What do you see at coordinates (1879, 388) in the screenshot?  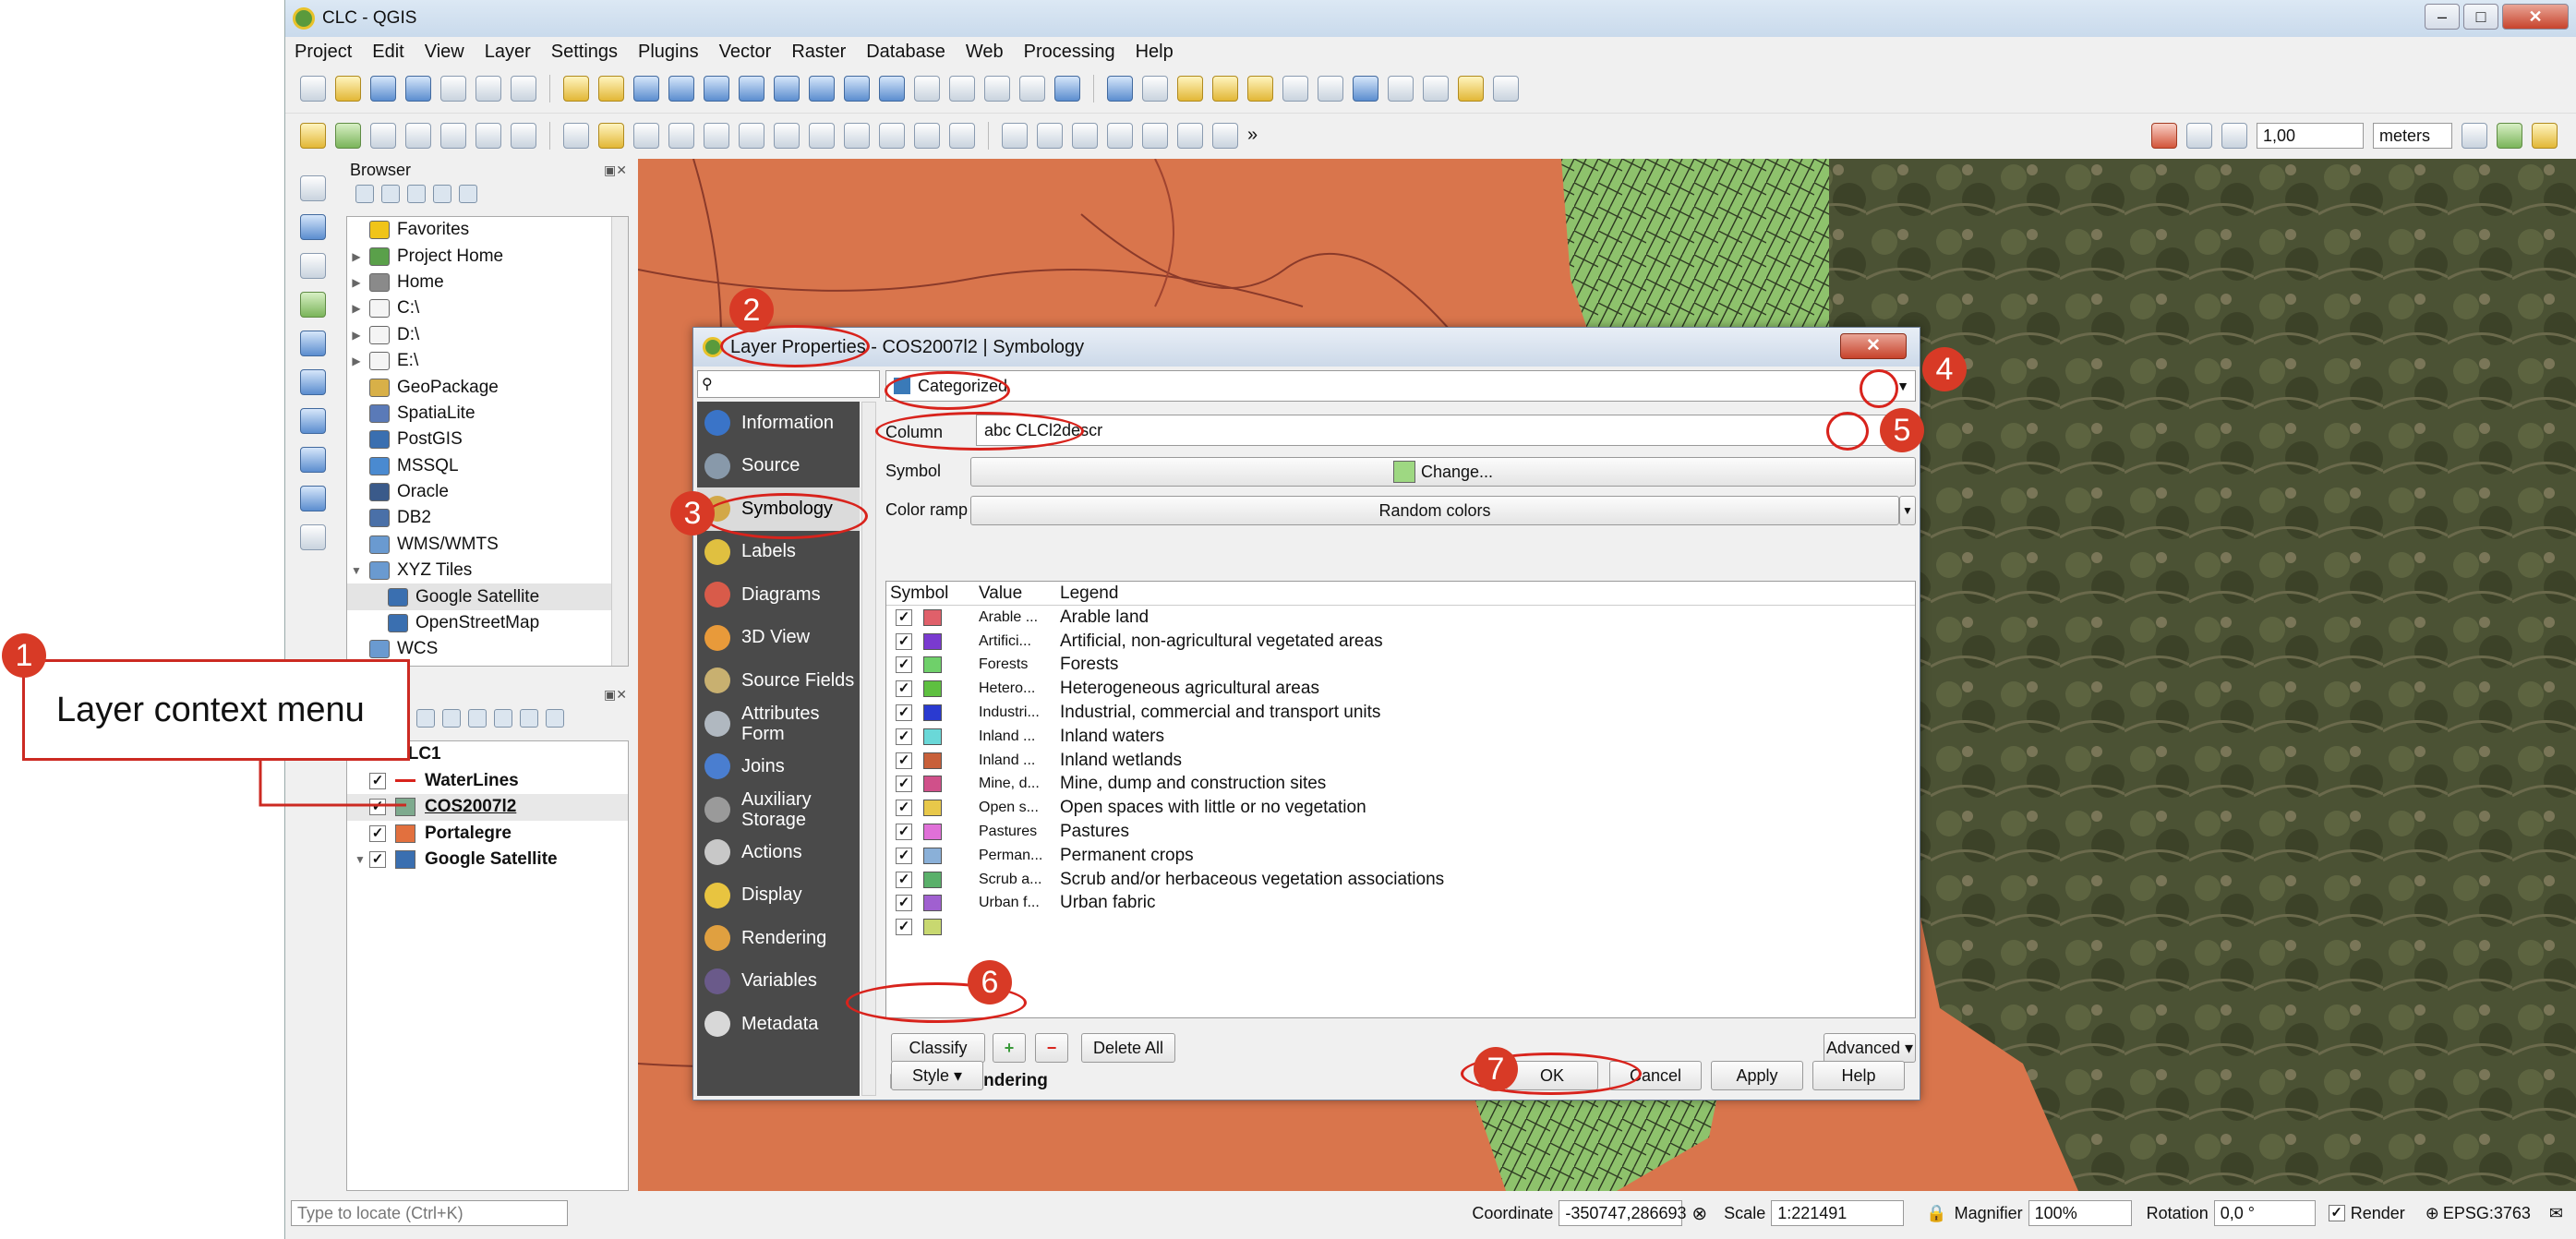 I see `highlight-ring-renderer-dropdown` at bounding box center [1879, 388].